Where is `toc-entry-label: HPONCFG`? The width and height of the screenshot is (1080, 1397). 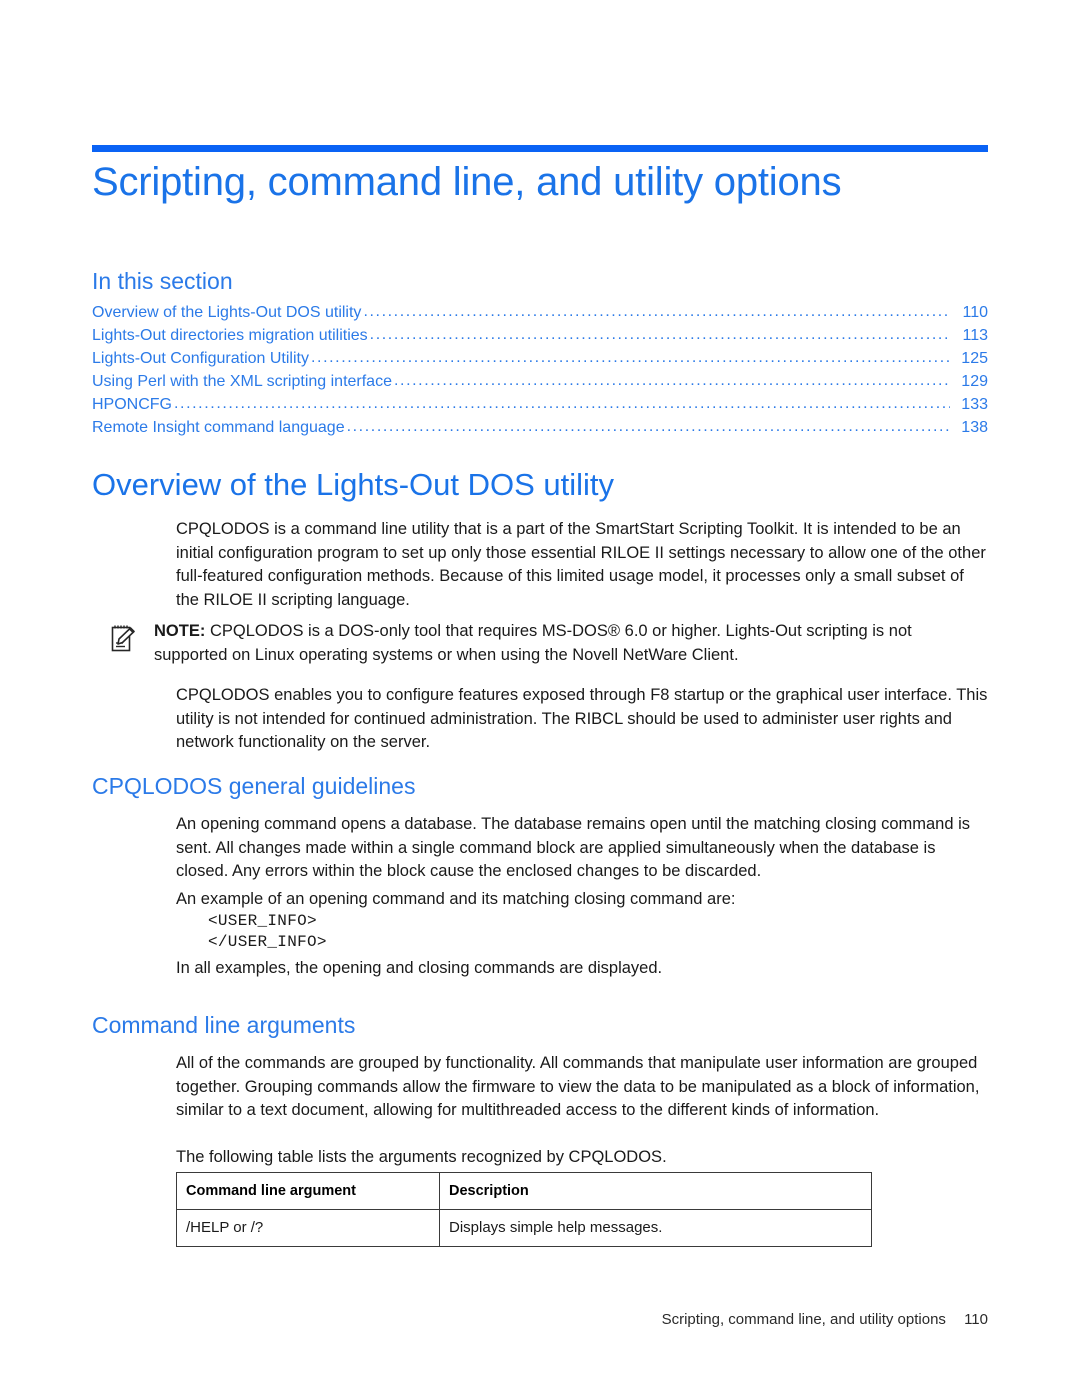 toc-entry-label: HPONCFG is located at coordinates (132, 404).